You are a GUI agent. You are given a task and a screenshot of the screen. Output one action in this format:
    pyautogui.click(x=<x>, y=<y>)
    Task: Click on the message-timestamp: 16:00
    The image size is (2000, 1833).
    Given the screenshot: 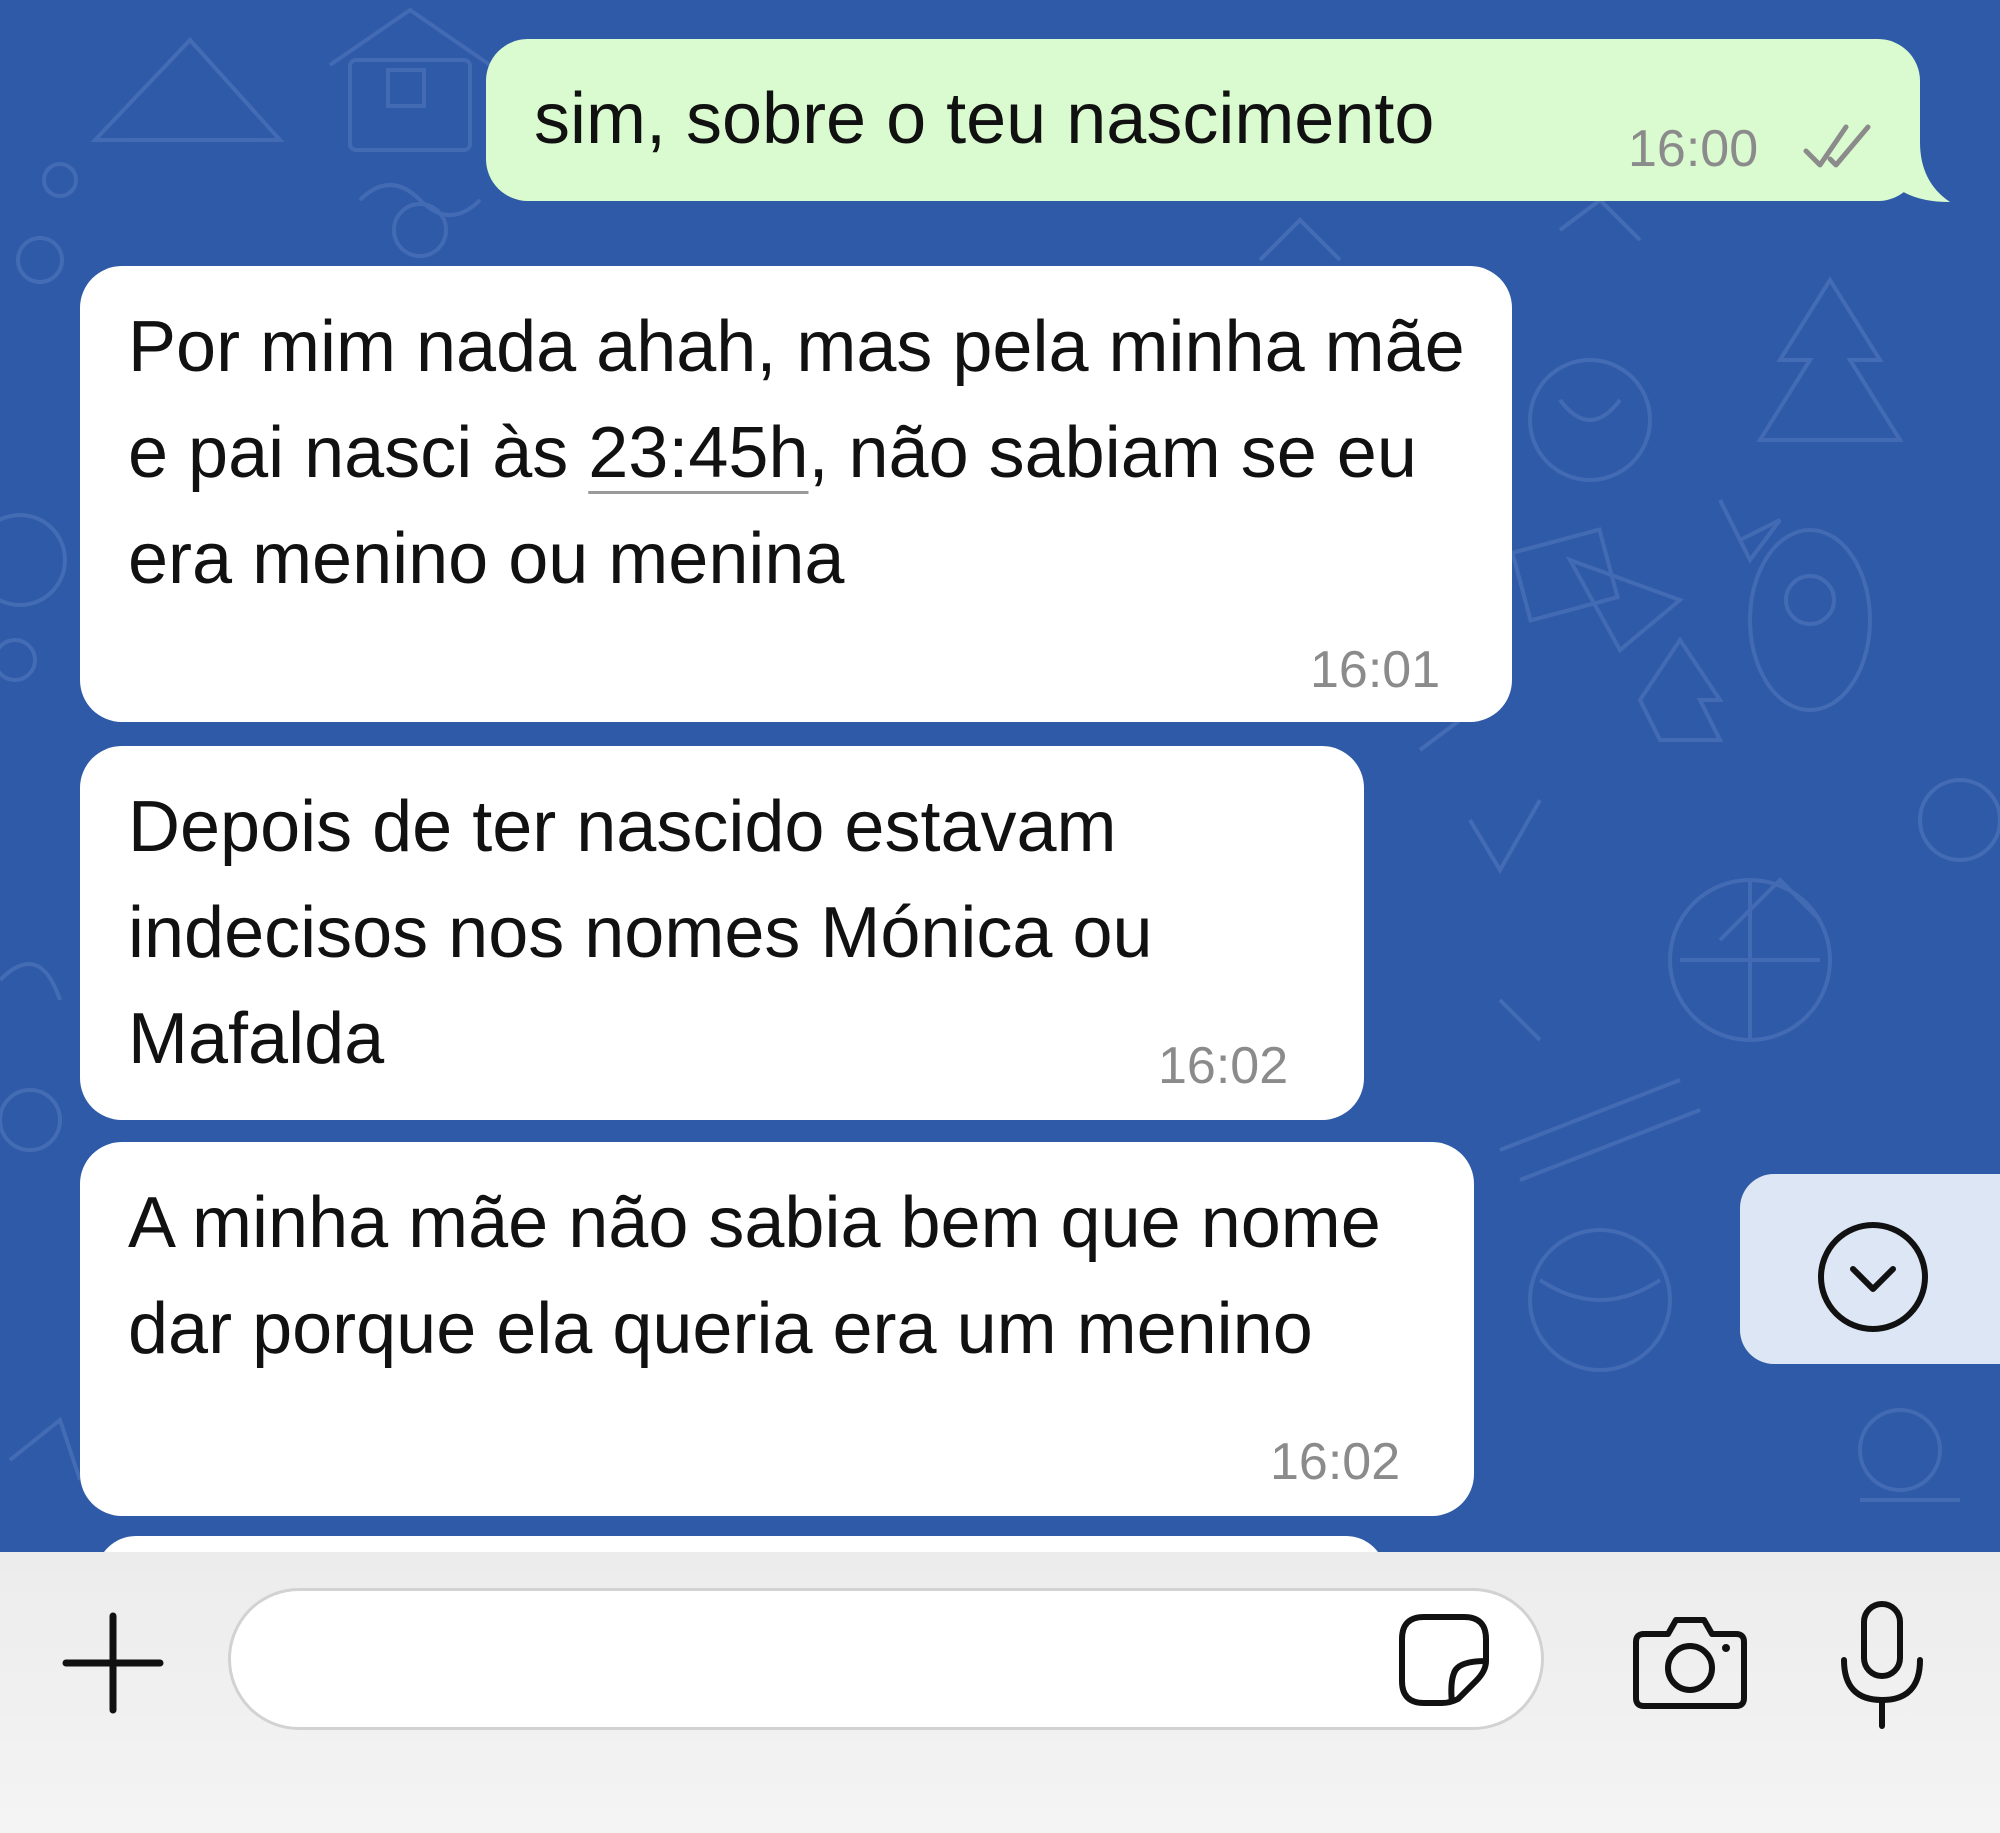 What is the action you would take?
    pyautogui.click(x=1693, y=149)
    